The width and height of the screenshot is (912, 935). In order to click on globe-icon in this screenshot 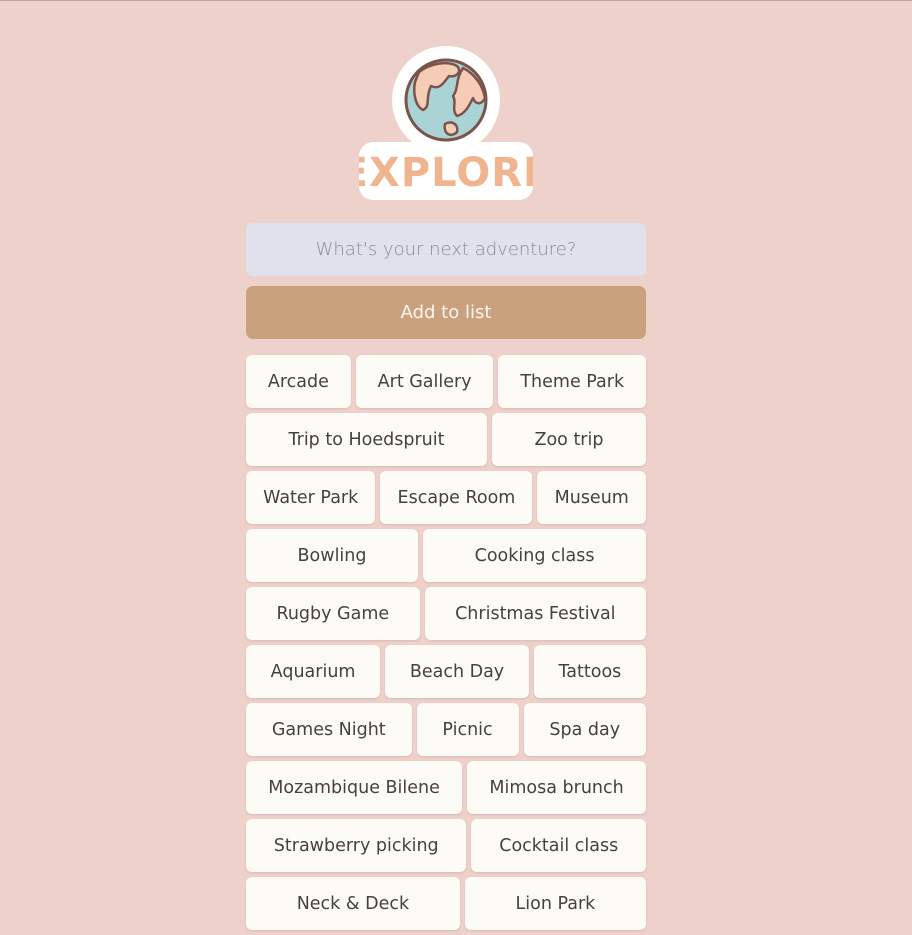, I will do `click(446, 100)`.